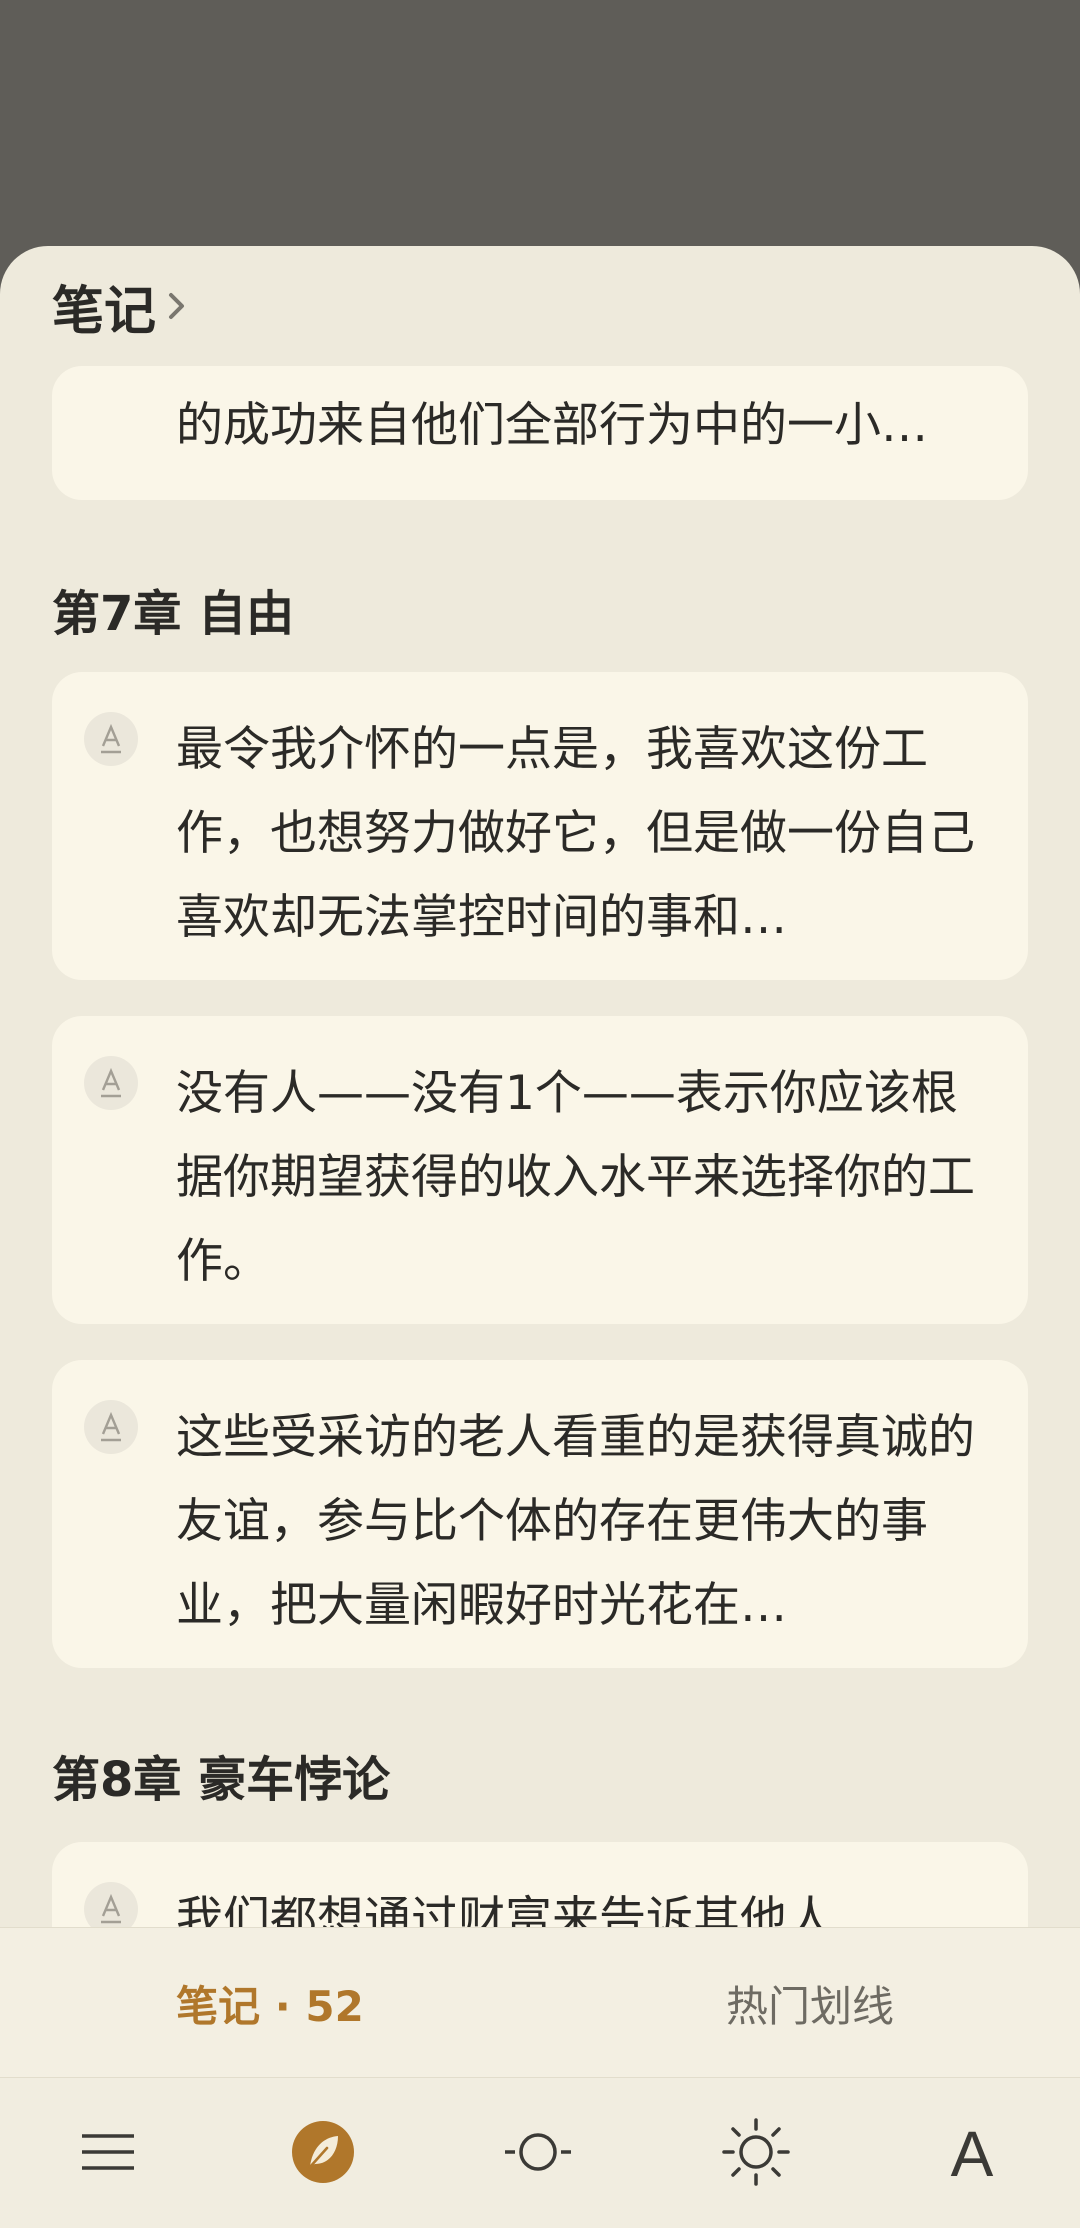 The width and height of the screenshot is (1080, 2228). I want to click on page-title: 笔记, so click(104, 311).